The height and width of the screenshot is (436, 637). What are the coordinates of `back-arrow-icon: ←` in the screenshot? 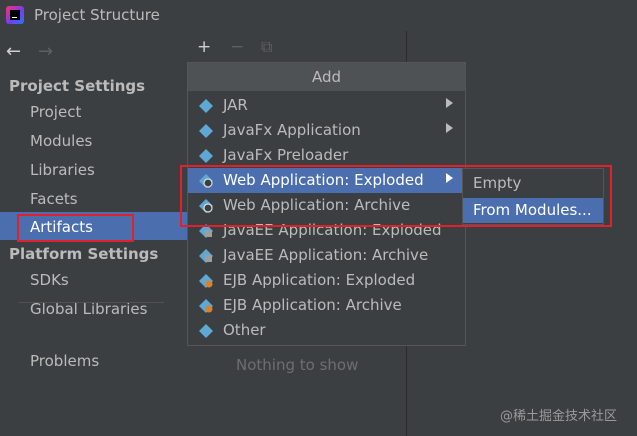 It's located at (13, 51).